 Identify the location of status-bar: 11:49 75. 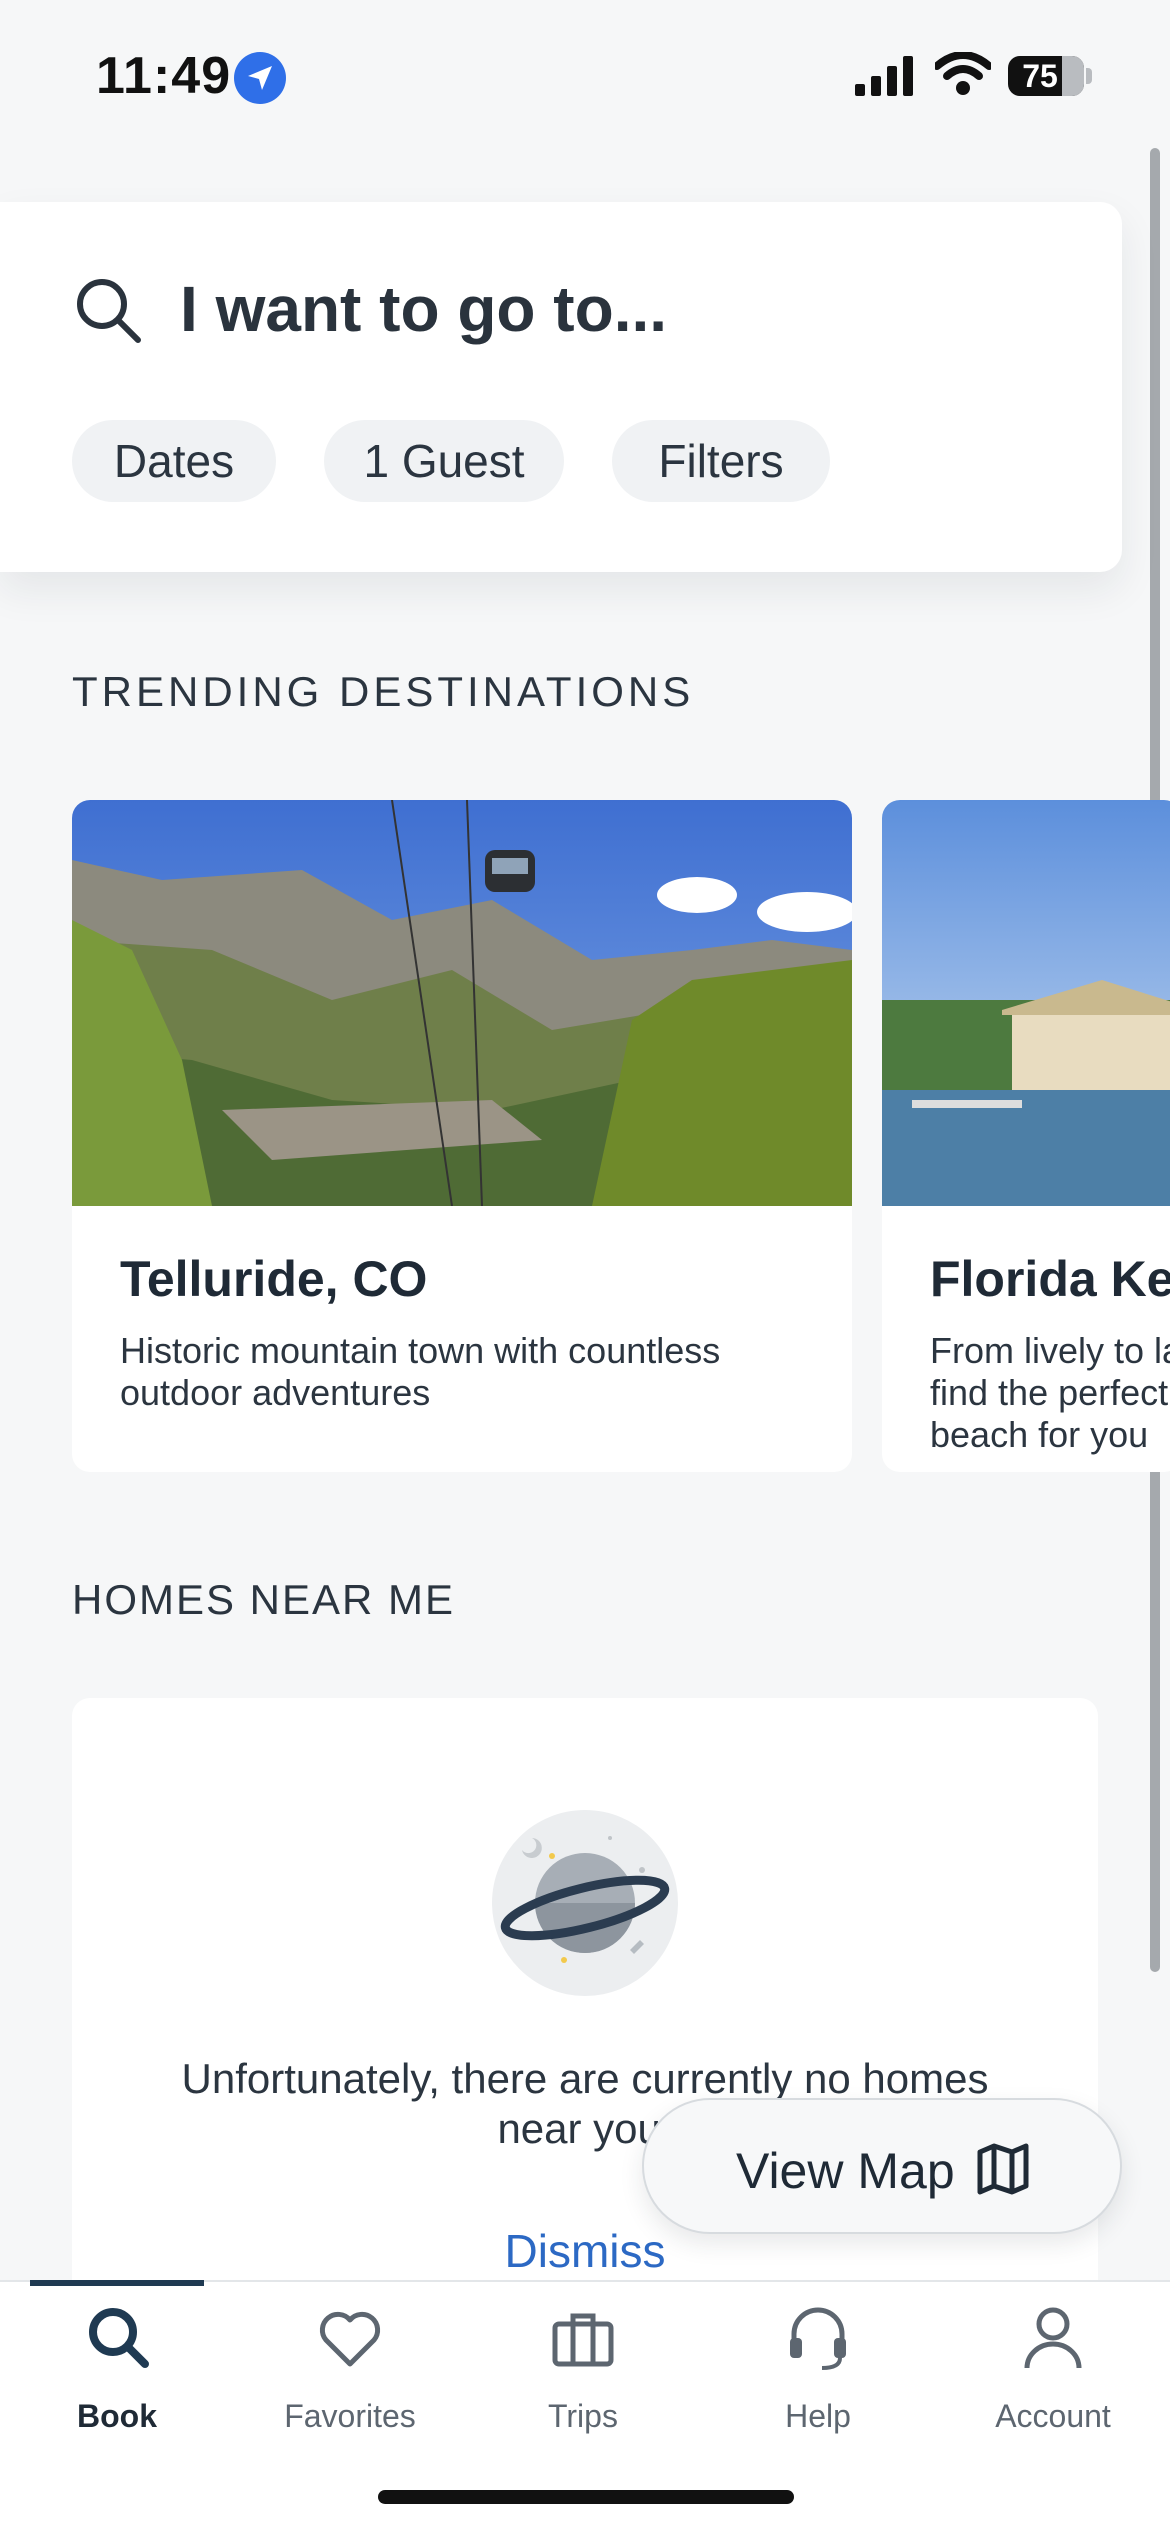
(585, 75).